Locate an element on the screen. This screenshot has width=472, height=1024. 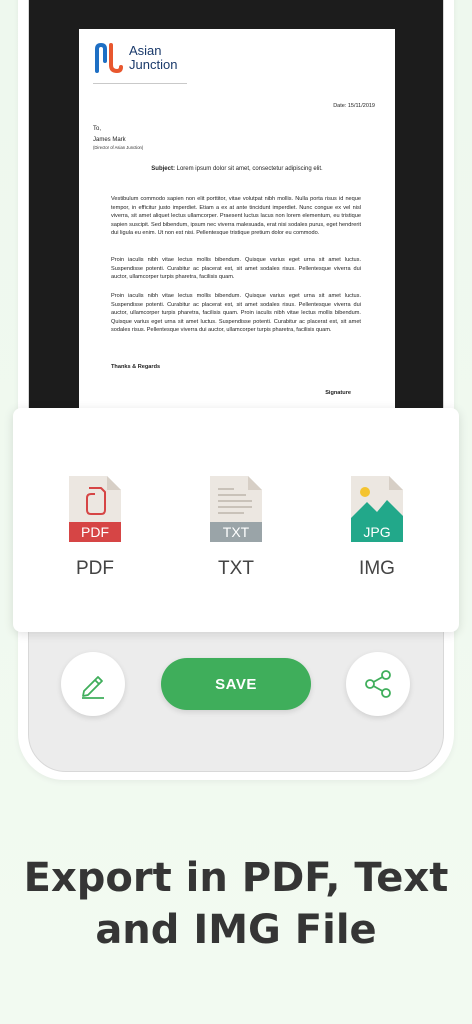
signature-label: Signature is located at coordinates (338, 393).